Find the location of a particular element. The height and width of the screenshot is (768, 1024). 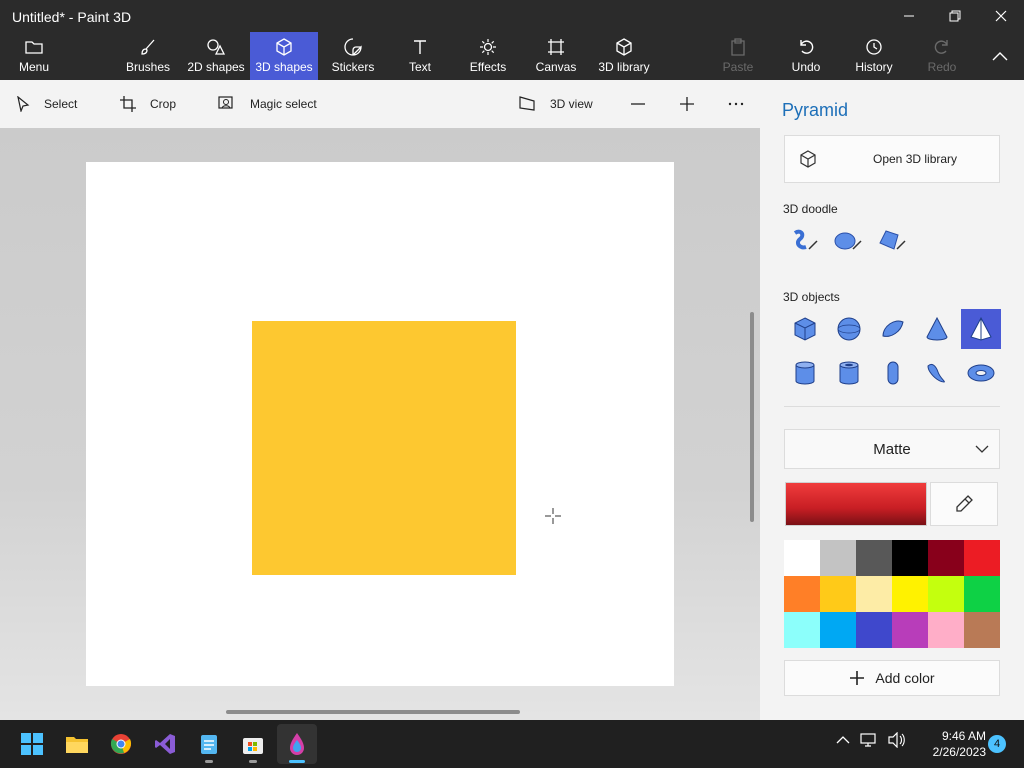

undo-button: Undo is located at coordinates (806, 56).